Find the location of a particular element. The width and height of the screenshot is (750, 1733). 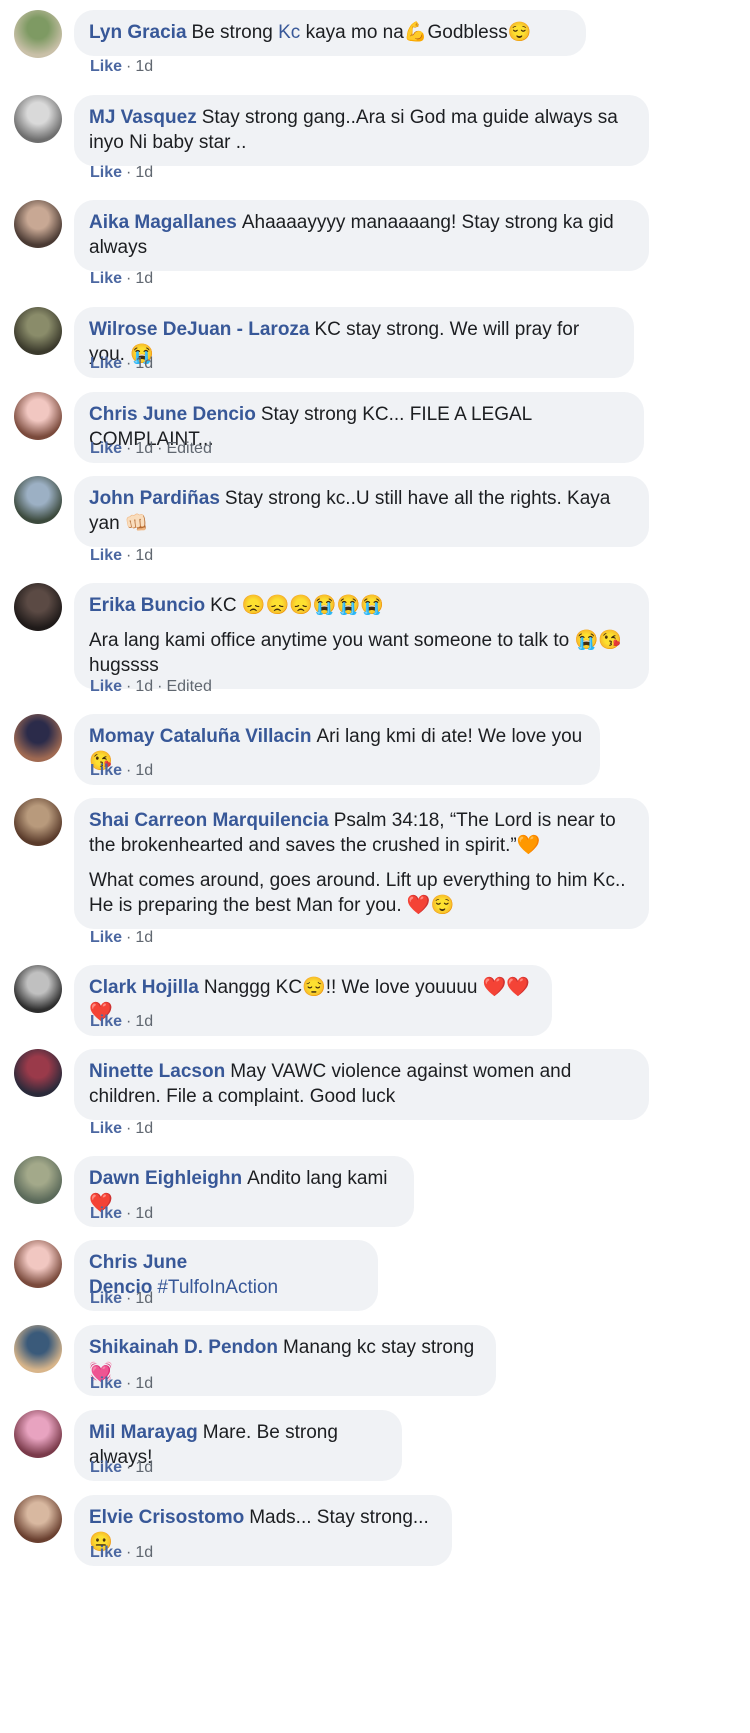

comment-tag-link: #TulfoInAction is located at coordinates (217, 1287).